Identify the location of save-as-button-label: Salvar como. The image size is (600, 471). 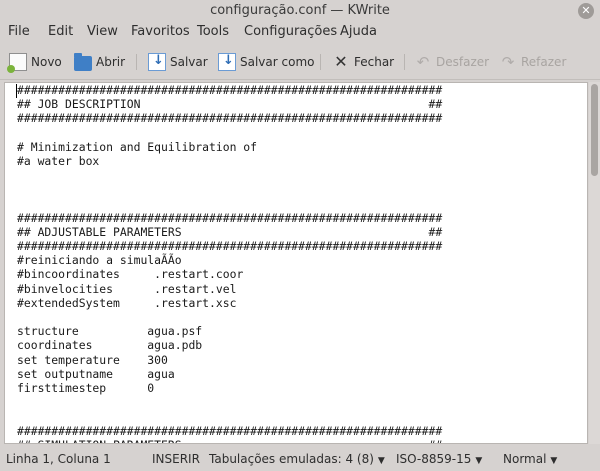
(277, 62).